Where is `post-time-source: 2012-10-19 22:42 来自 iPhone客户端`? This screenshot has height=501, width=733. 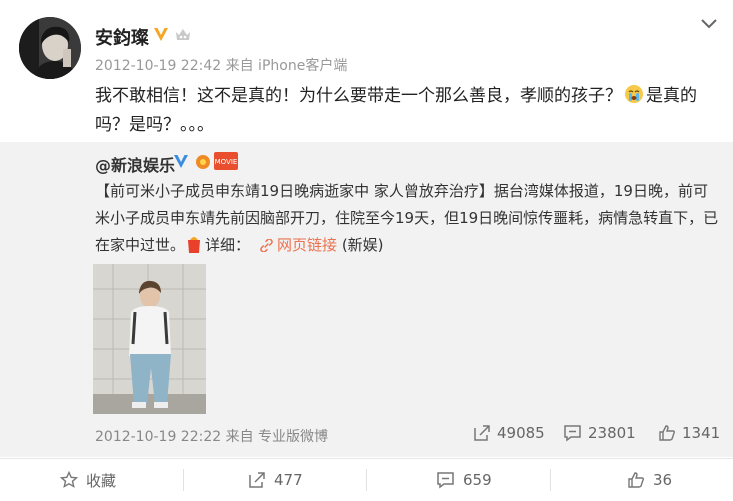 post-time-source: 2012-10-19 22:42 来自 iPhone客户端 is located at coordinates (221, 66).